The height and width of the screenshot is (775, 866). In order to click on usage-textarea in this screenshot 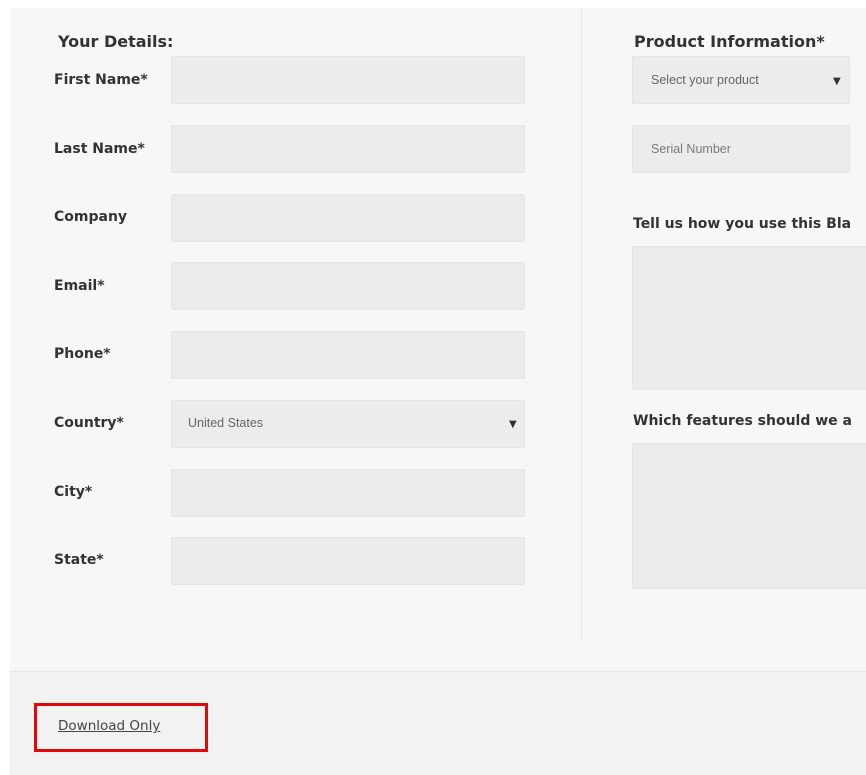, I will do `click(749, 318)`.